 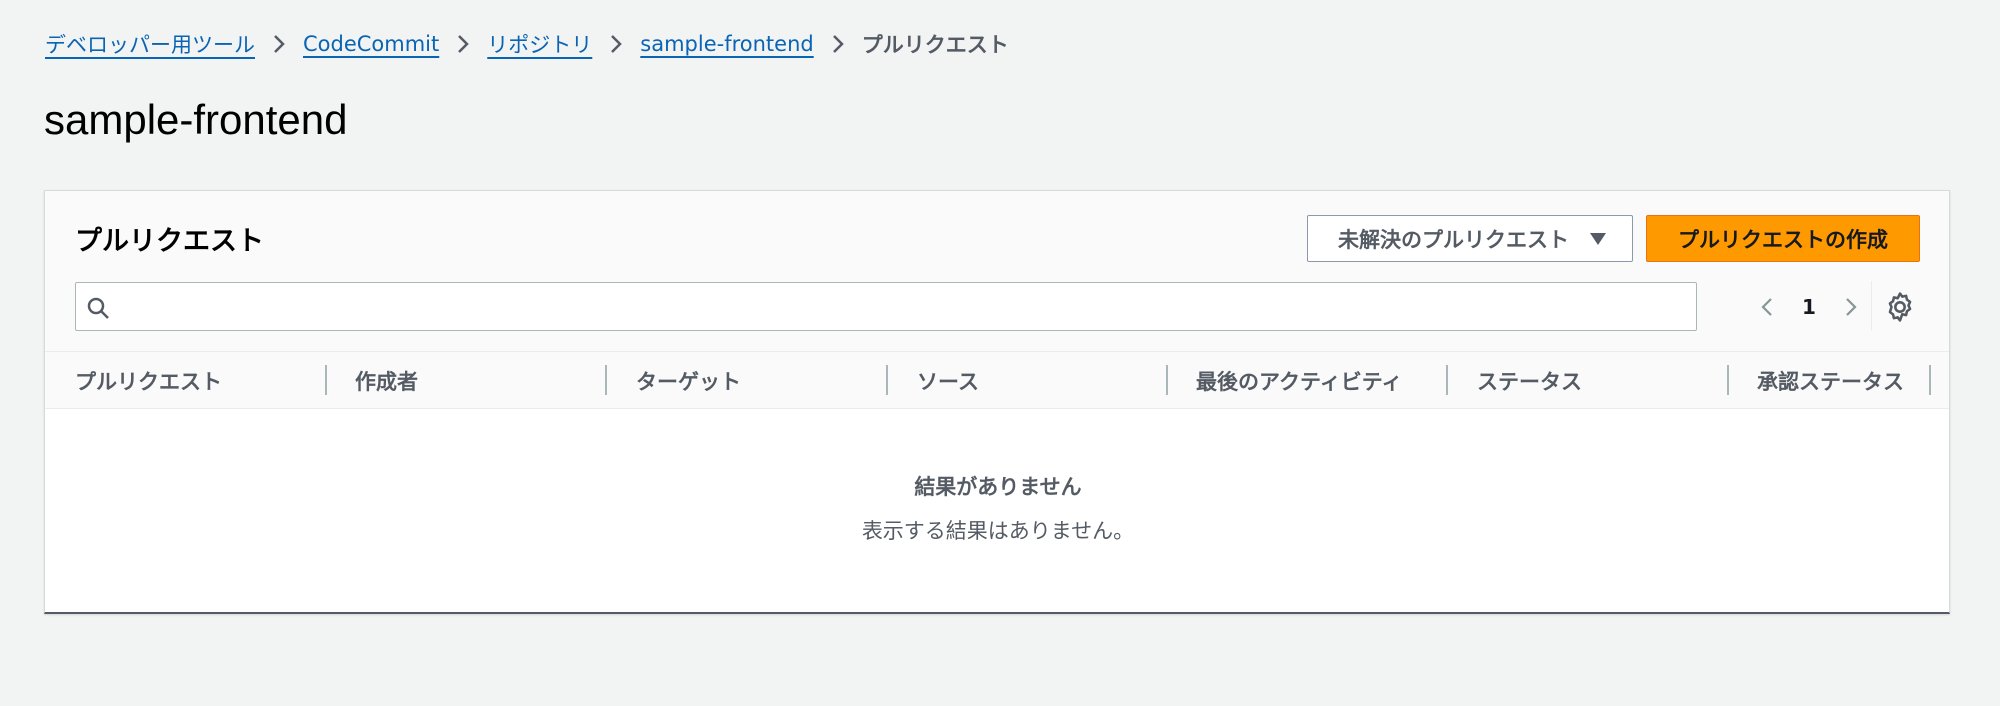 What do you see at coordinates (1871, 306) in the screenshot?
I see `divider` at bounding box center [1871, 306].